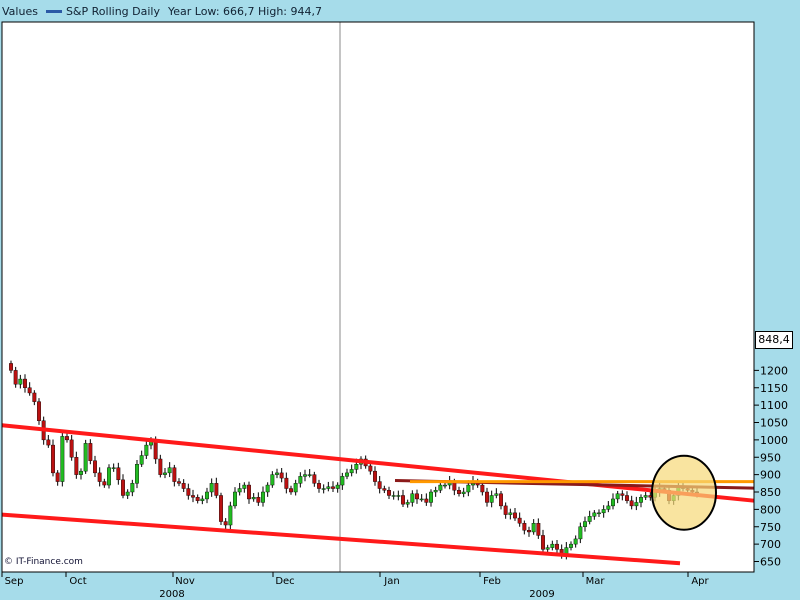  What do you see at coordinates (774, 340) in the screenshot?
I see `last-price-badge: 848,4` at bounding box center [774, 340].